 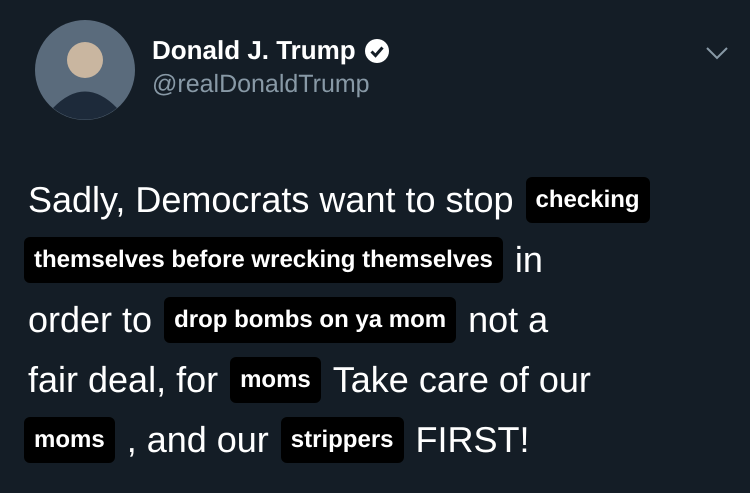 What do you see at coordinates (90, 320) in the screenshot?
I see `tweet-text: order to` at bounding box center [90, 320].